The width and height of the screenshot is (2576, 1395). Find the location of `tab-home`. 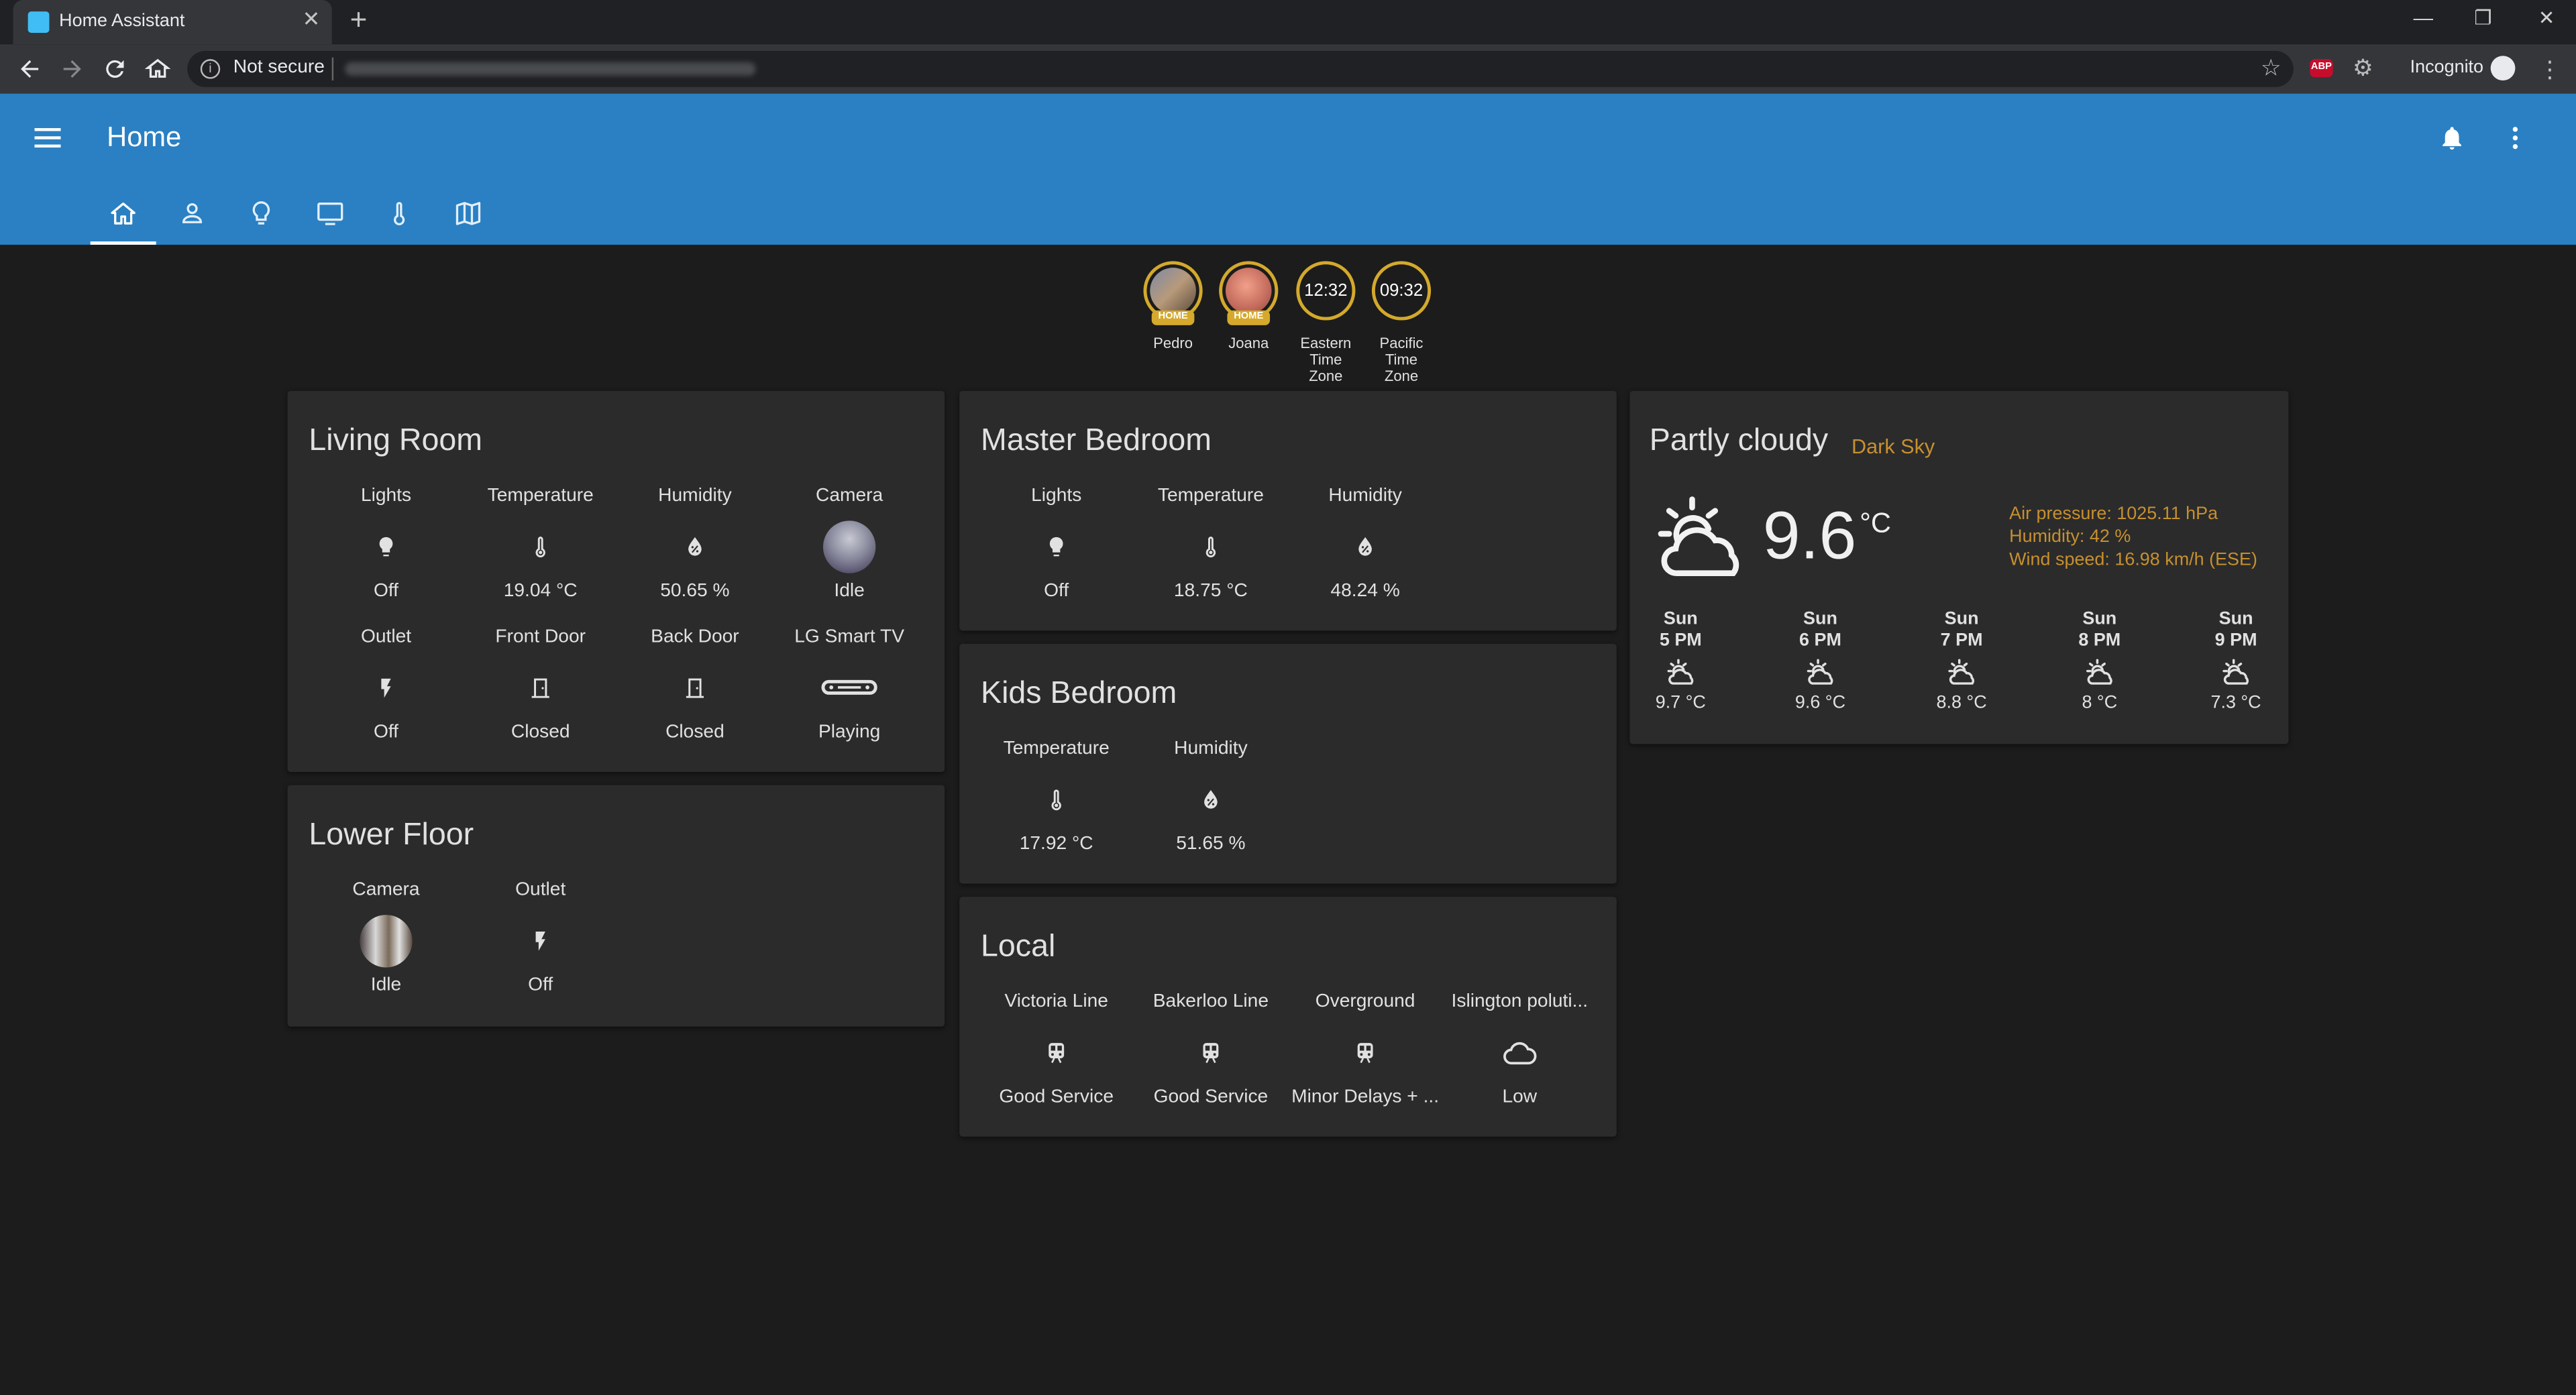

tab-home is located at coordinates (123, 220).